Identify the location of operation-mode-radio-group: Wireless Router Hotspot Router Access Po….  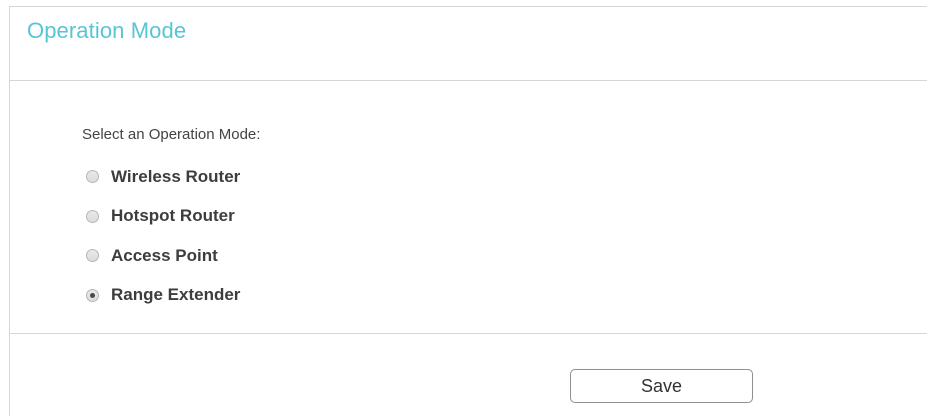
(163, 236).